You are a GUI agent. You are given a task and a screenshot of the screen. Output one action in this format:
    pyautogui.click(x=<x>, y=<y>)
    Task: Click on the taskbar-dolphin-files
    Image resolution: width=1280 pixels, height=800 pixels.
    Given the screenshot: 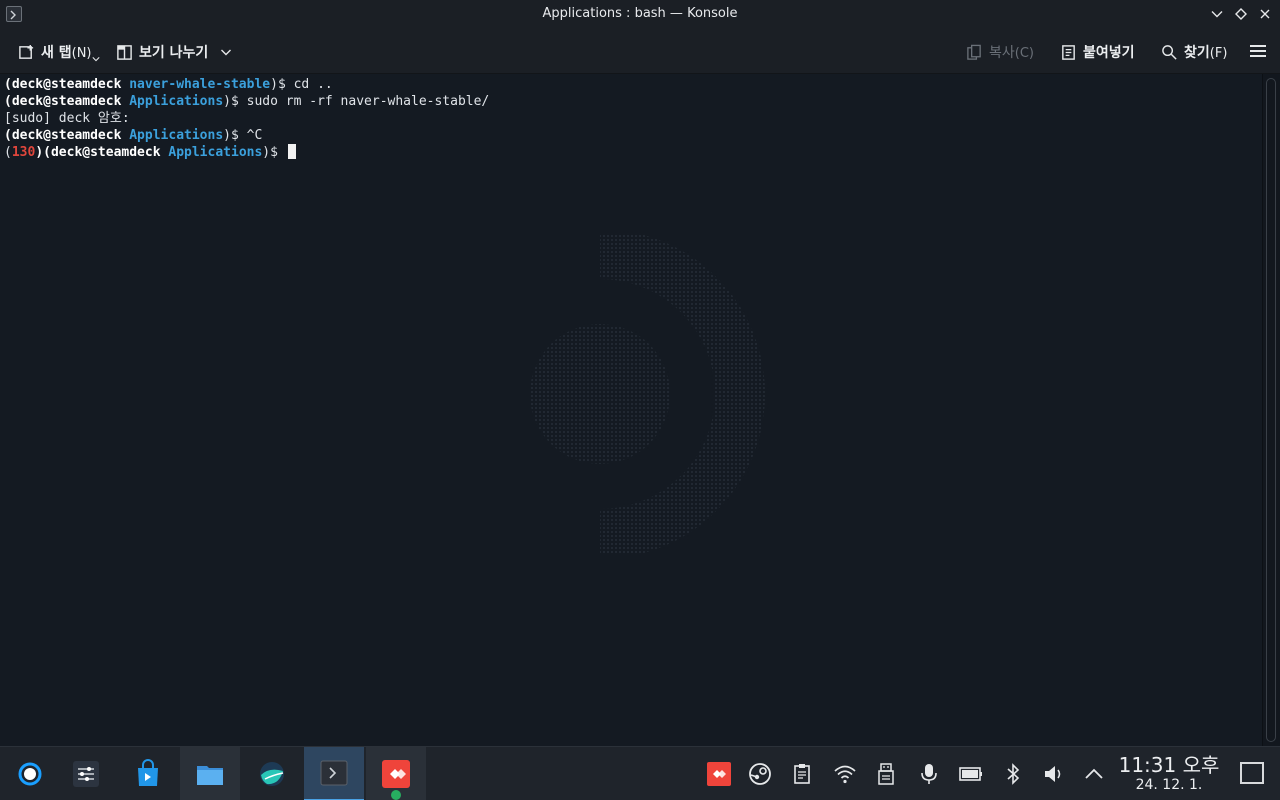 What is the action you would take?
    pyautogui.click(x=210, y=773)
    